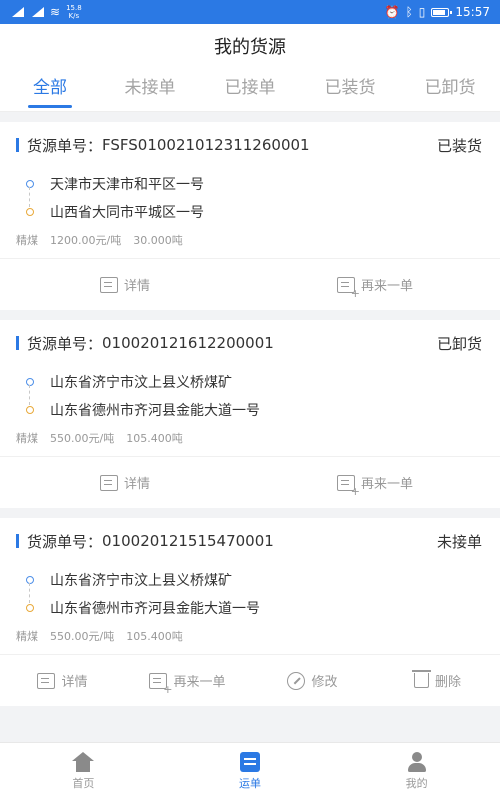 This screenshot has height=800, width=500. Describe the element at coordinates (250, 242) in the screenshot. I see `cargo-info: 精煤 1200.00元/吨 30.000吨` at that location.